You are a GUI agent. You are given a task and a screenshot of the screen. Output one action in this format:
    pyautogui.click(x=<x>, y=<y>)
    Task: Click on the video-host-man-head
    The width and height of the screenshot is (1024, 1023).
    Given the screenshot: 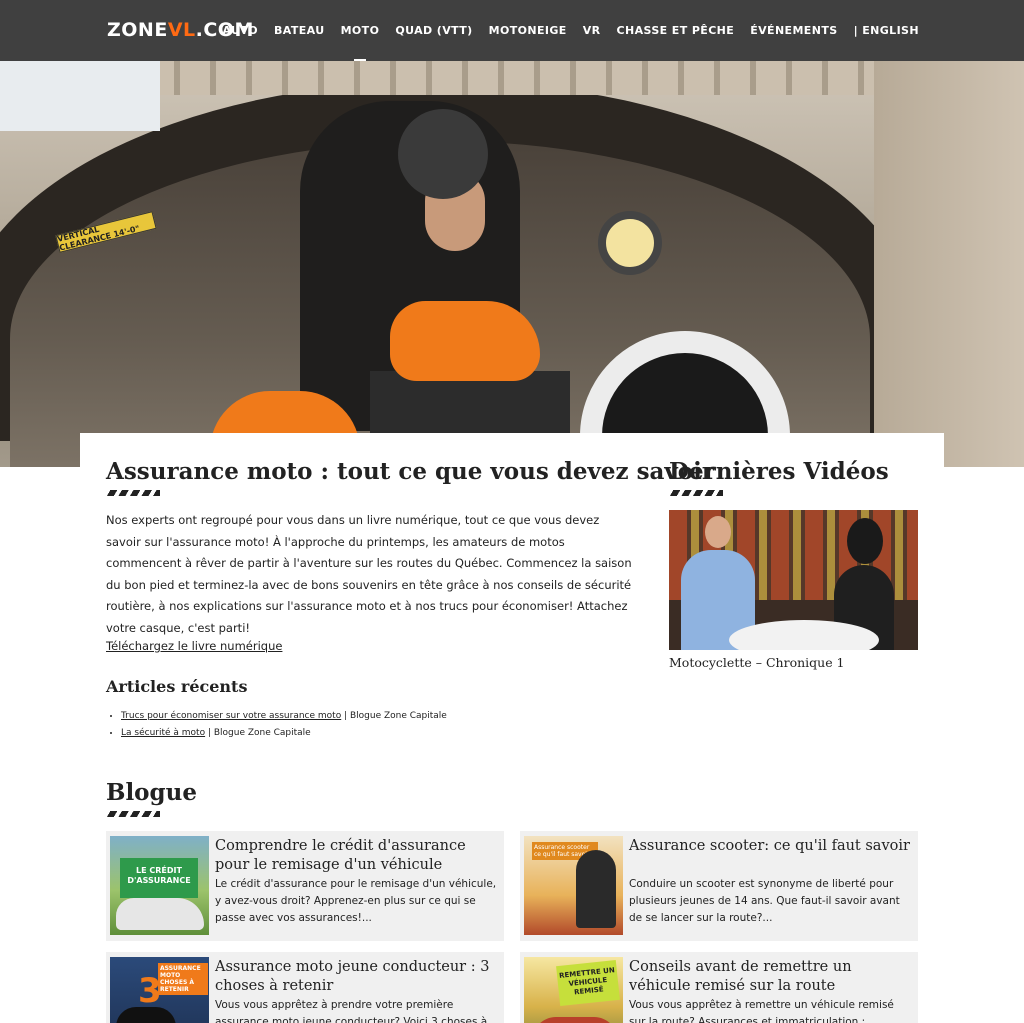 What is the action you would take?
    pyautogui.click(x=718, y=532)
    